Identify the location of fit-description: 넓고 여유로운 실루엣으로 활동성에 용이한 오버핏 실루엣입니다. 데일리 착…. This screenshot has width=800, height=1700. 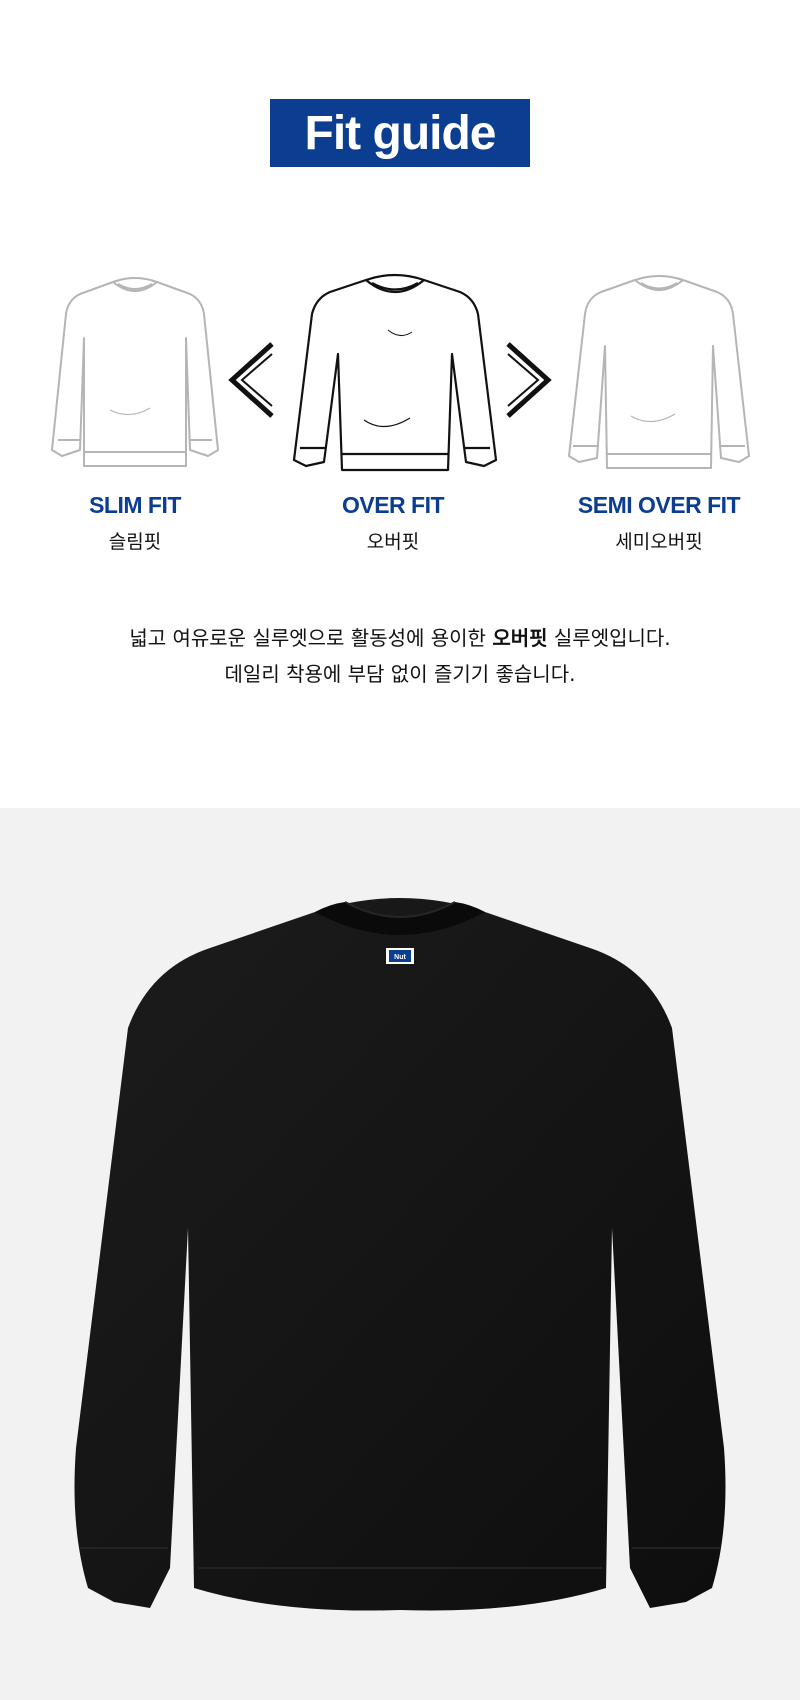
(400, 656).